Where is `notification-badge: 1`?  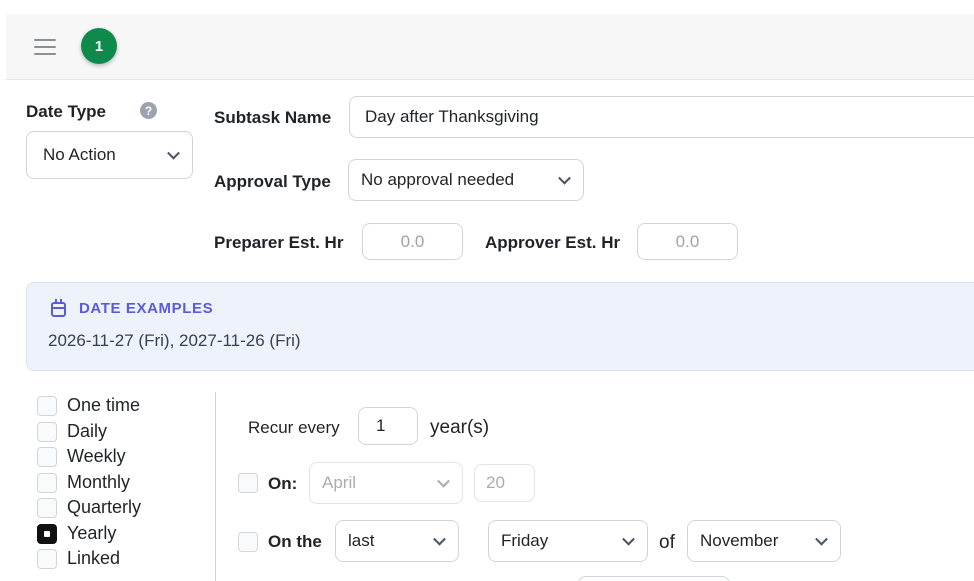
notification-badge: 1 is located at coordinates (99, 46).